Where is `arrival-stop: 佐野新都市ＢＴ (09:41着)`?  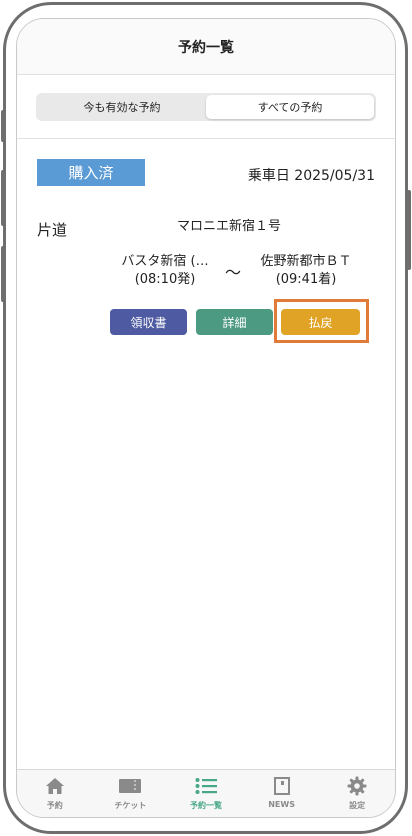 arrival-stop: 佐野新都市ＢＴ (09:41着) is located at coordinates (306, 271).